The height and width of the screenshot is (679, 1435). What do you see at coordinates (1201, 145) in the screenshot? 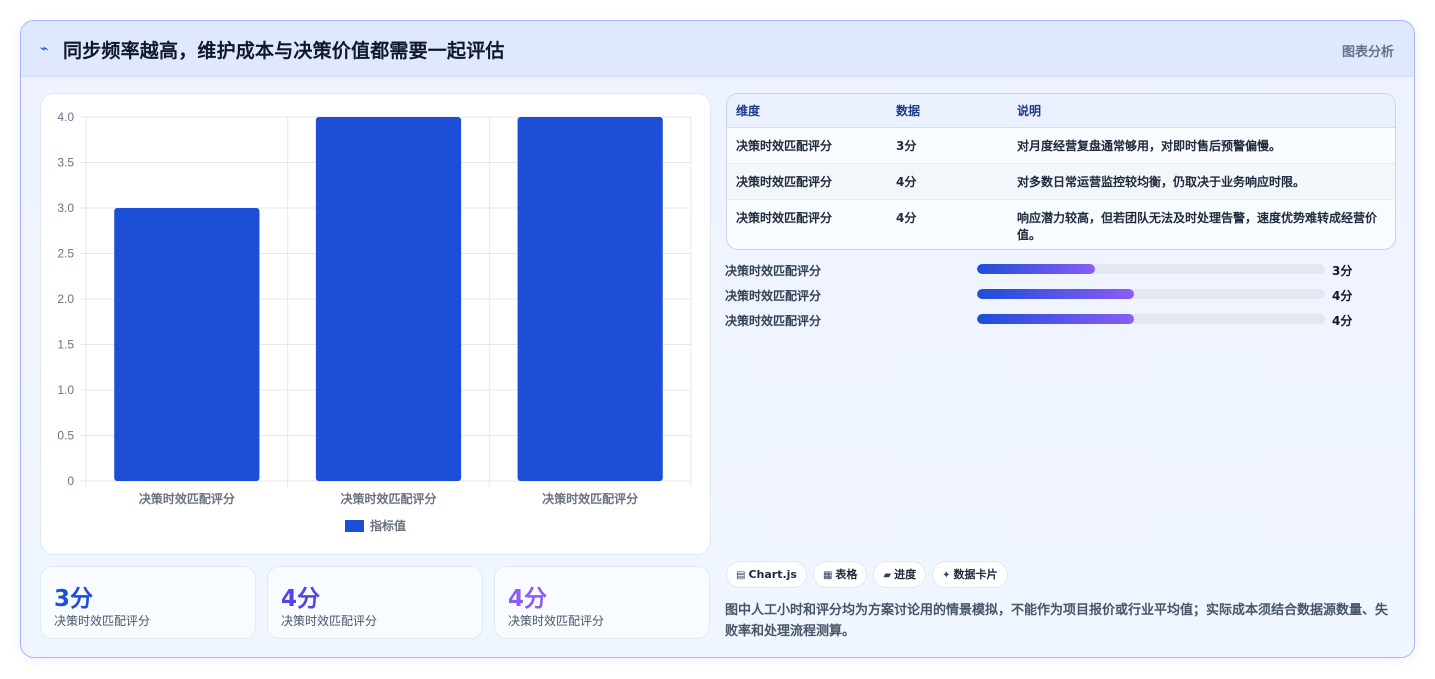
I see `table-cell: 对月度经营复盘通常够用，对即时售后预警偏慢。` at bounding box center [1201, 145].